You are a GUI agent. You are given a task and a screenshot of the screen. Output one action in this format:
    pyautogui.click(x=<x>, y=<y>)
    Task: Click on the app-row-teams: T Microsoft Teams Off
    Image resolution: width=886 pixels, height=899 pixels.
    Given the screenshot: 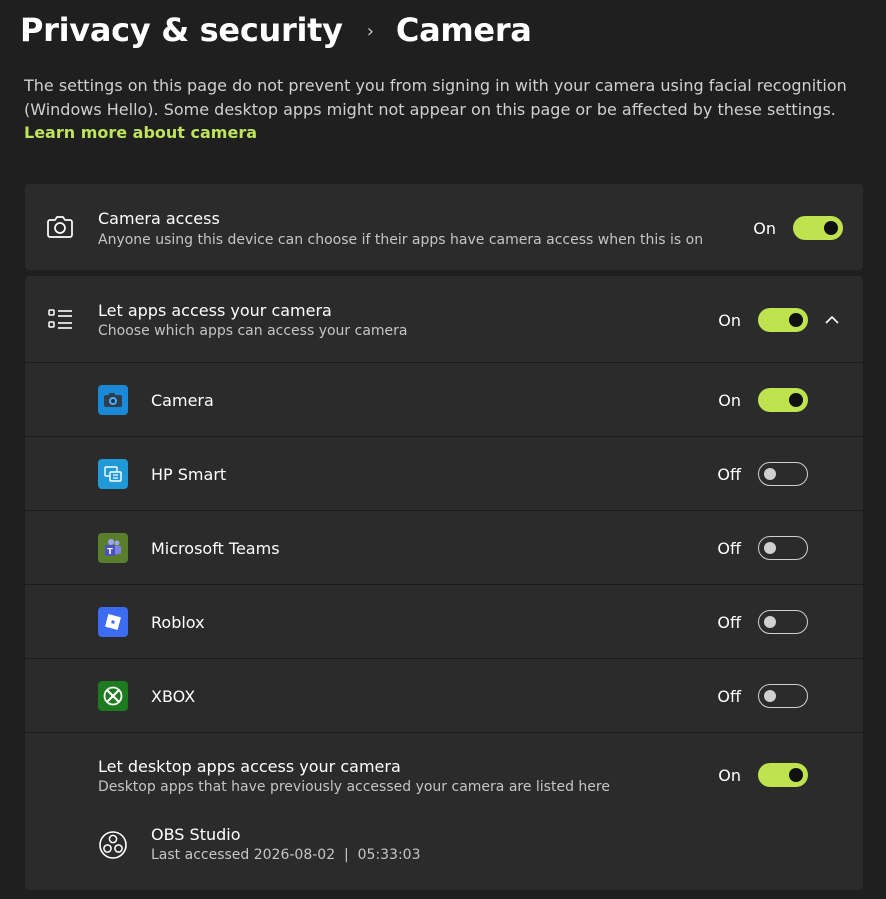 What is the action you would take?
    pyautogui.click(x=444, y=547)
    